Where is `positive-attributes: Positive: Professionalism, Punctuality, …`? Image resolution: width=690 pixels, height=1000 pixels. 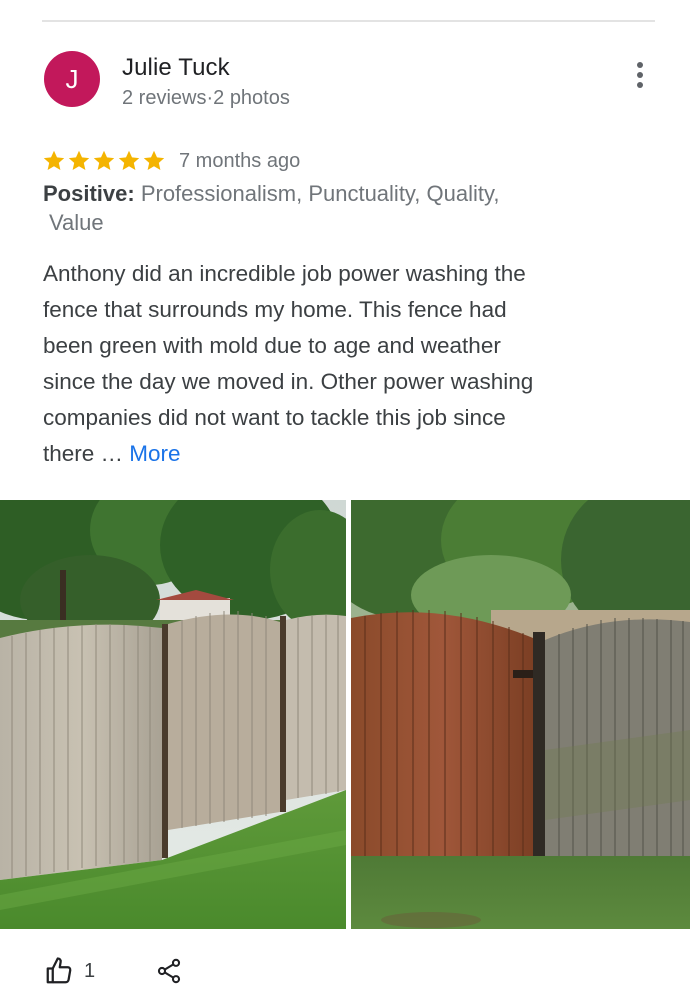
positive-attributes: Positive: Professionalism, Punctuality, … is located at coordinates (323, 208).